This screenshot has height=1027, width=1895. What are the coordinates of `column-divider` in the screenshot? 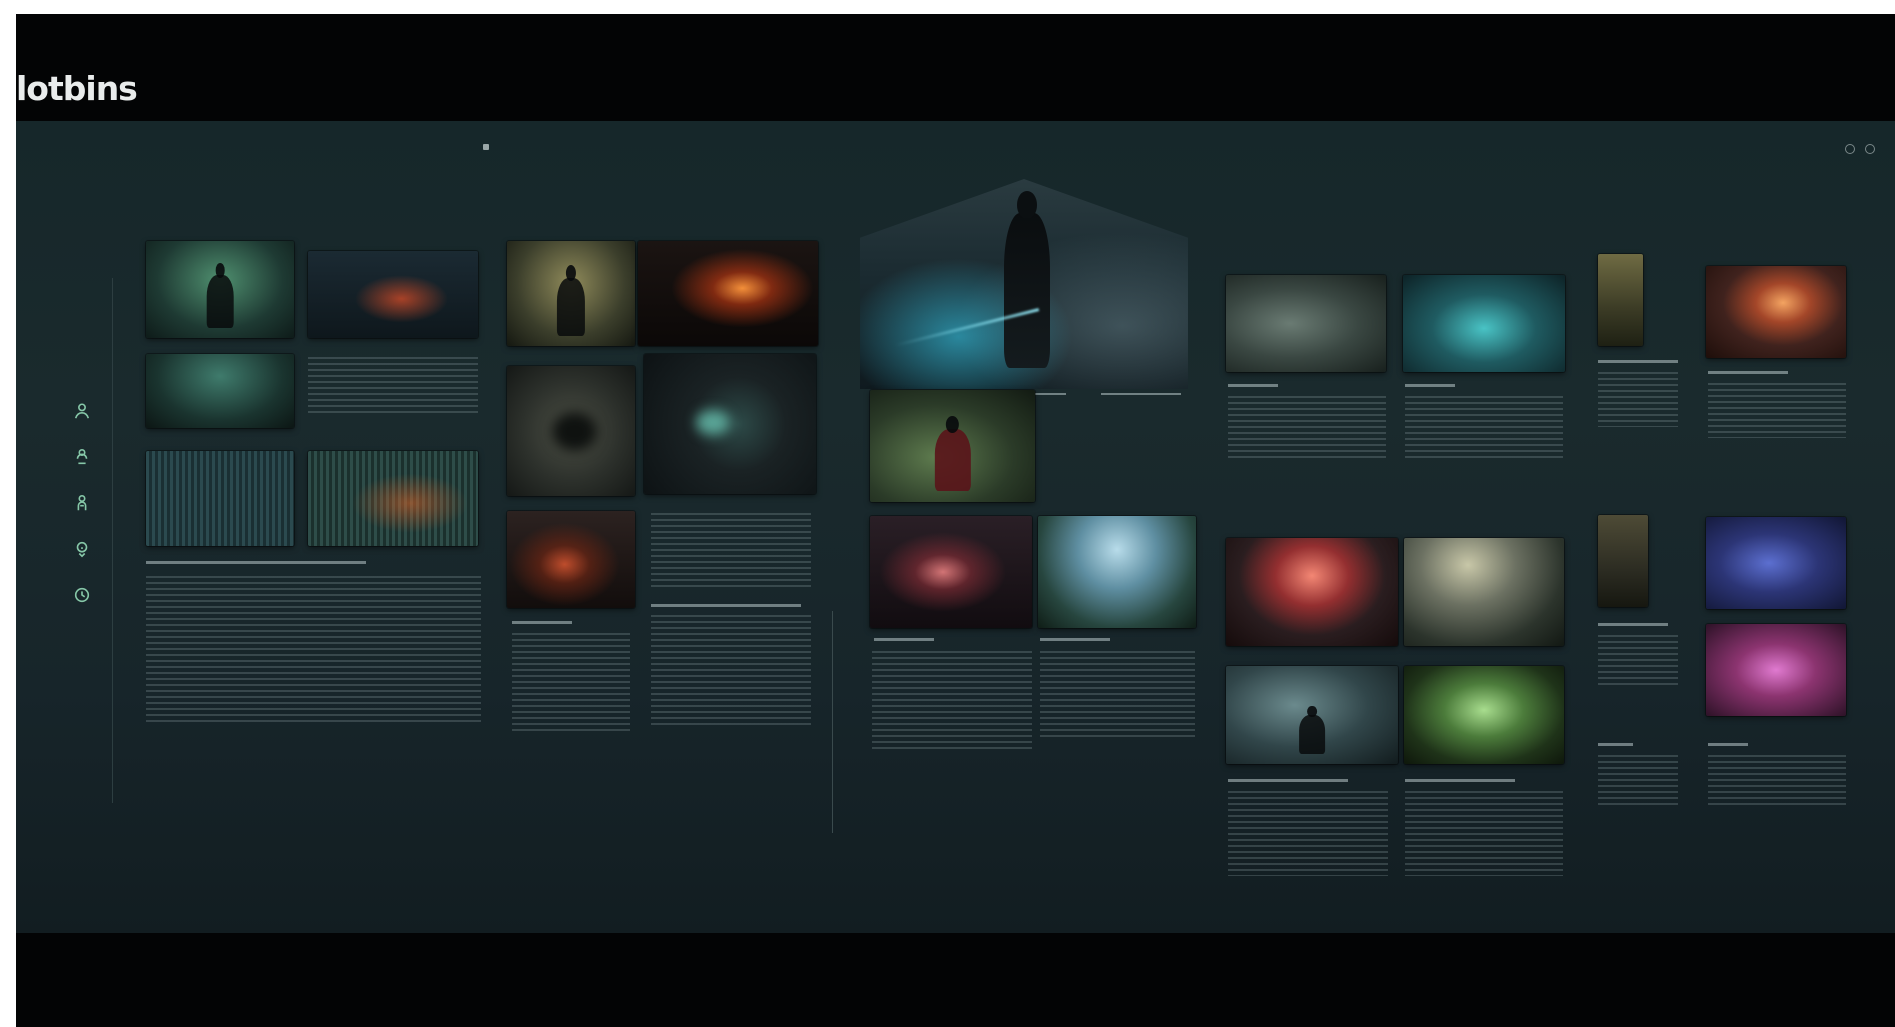 It's located at (832, 722).